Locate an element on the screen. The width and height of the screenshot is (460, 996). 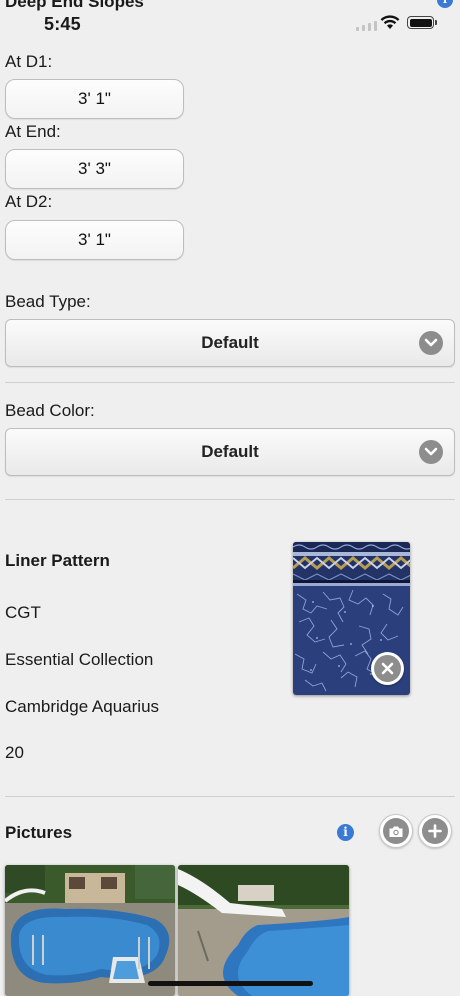
liner-gauge: 20 is located at coordinates (14, 752).